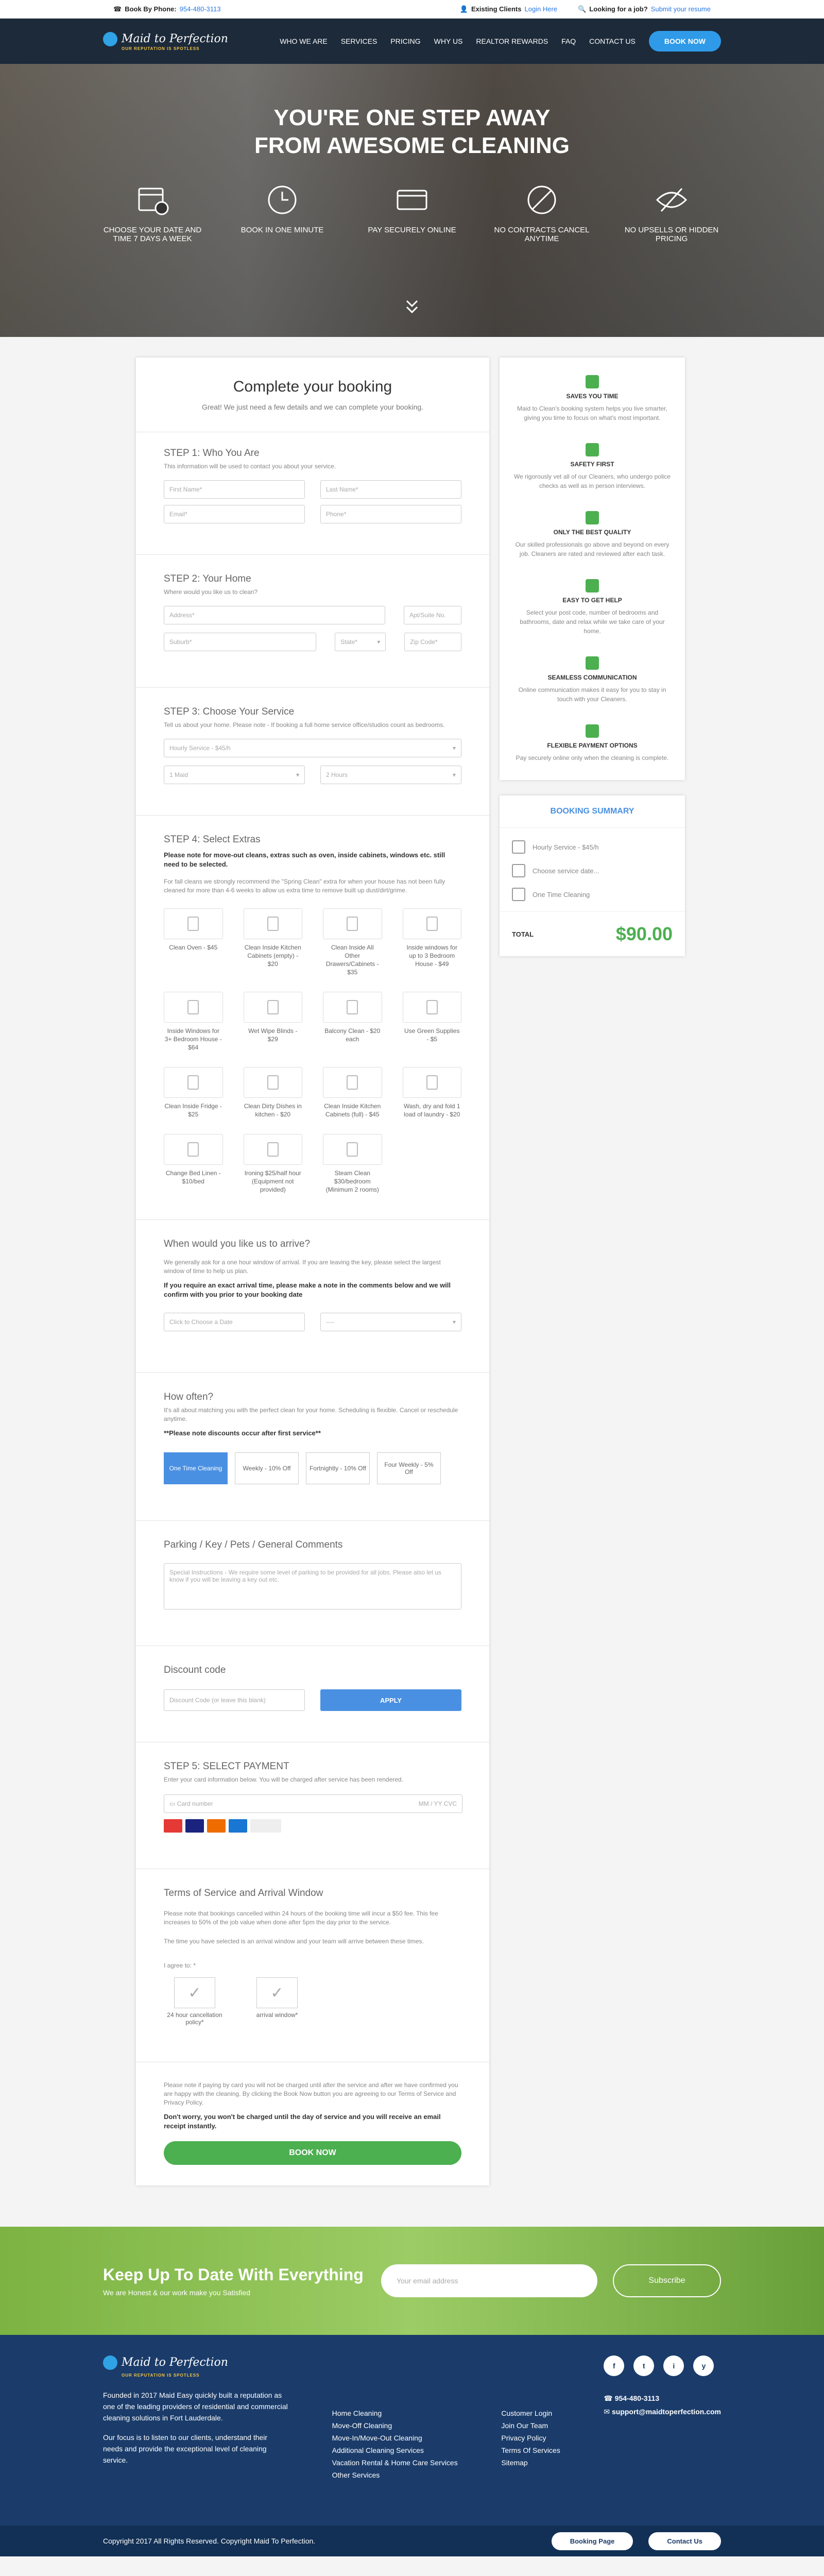 The height and width of the screenshot is (2576, 824). Describe the element at coordinates (352, 1022) in the screenshot. I see `extra-balcony: Balcony Clean - $20 each` at that location.